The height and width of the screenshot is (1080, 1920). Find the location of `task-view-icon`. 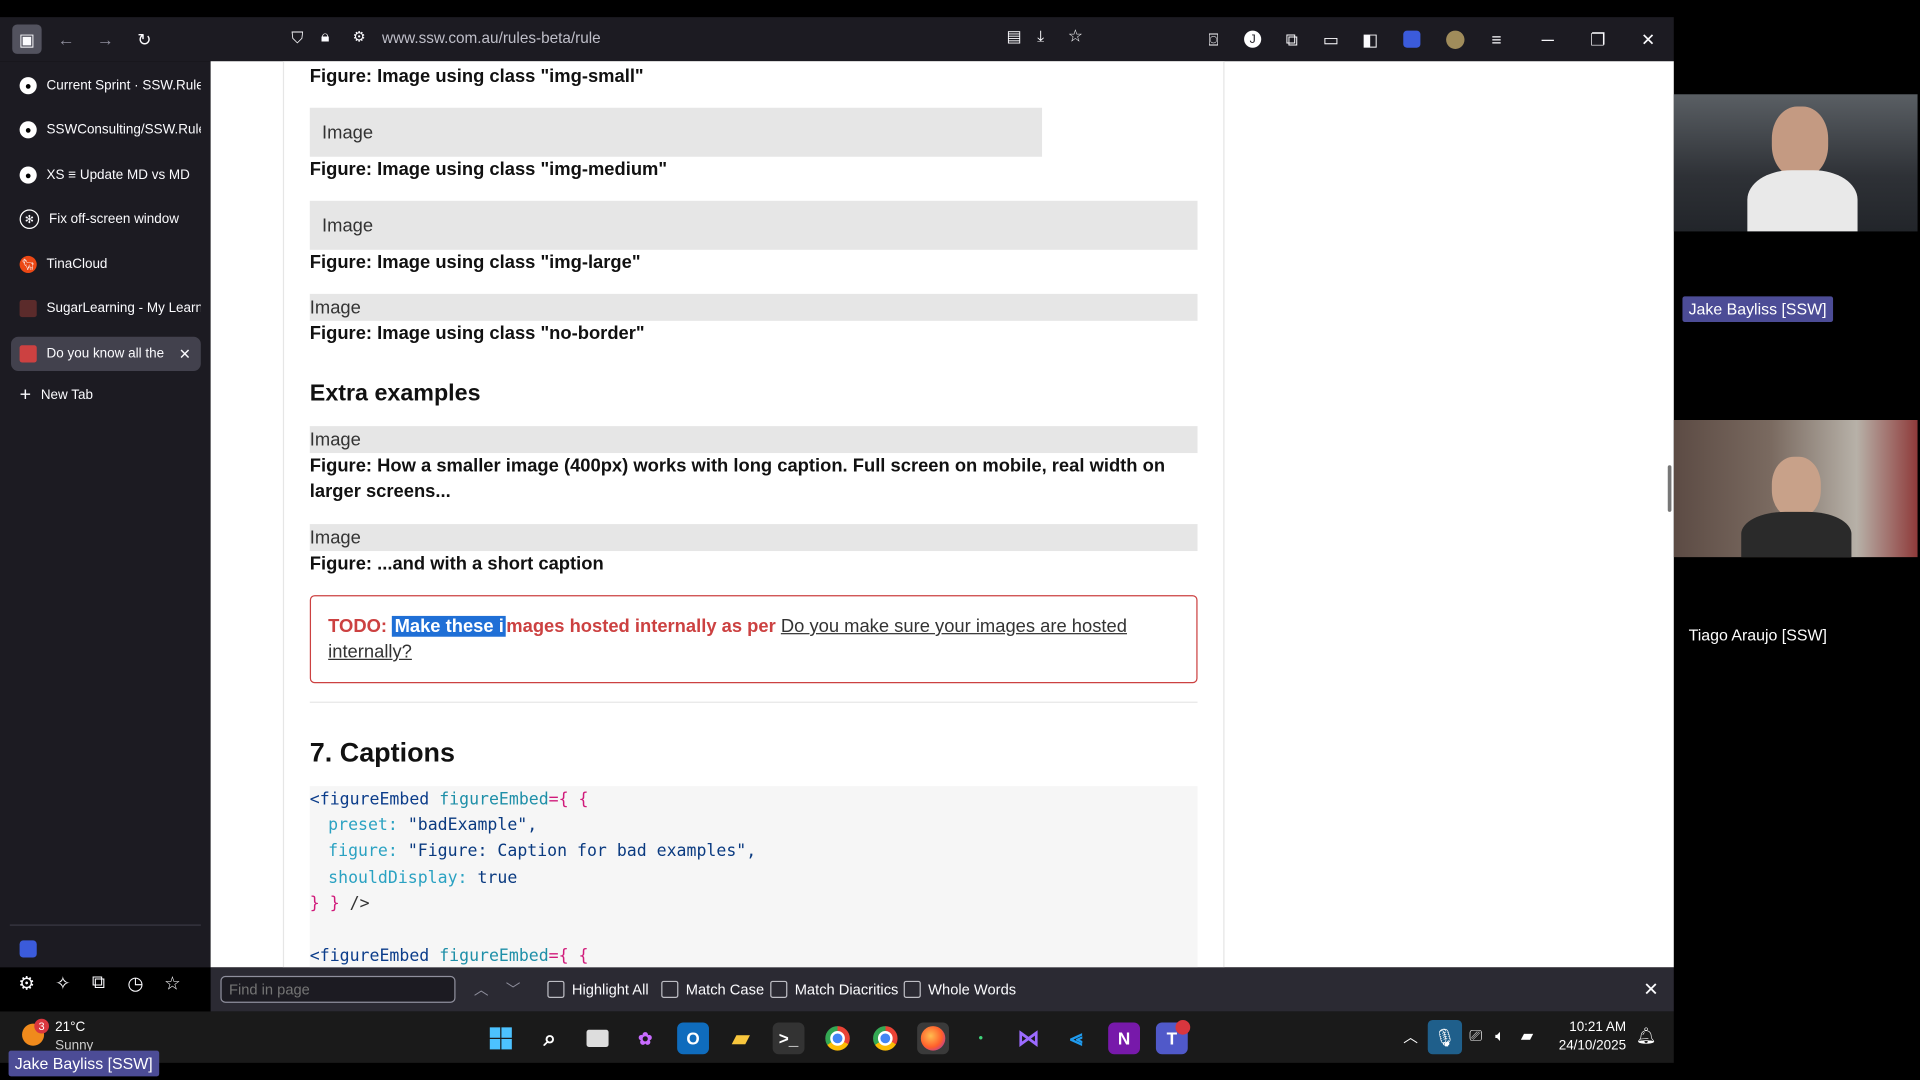

task-view-icon is located at coordinates (598, 1038).